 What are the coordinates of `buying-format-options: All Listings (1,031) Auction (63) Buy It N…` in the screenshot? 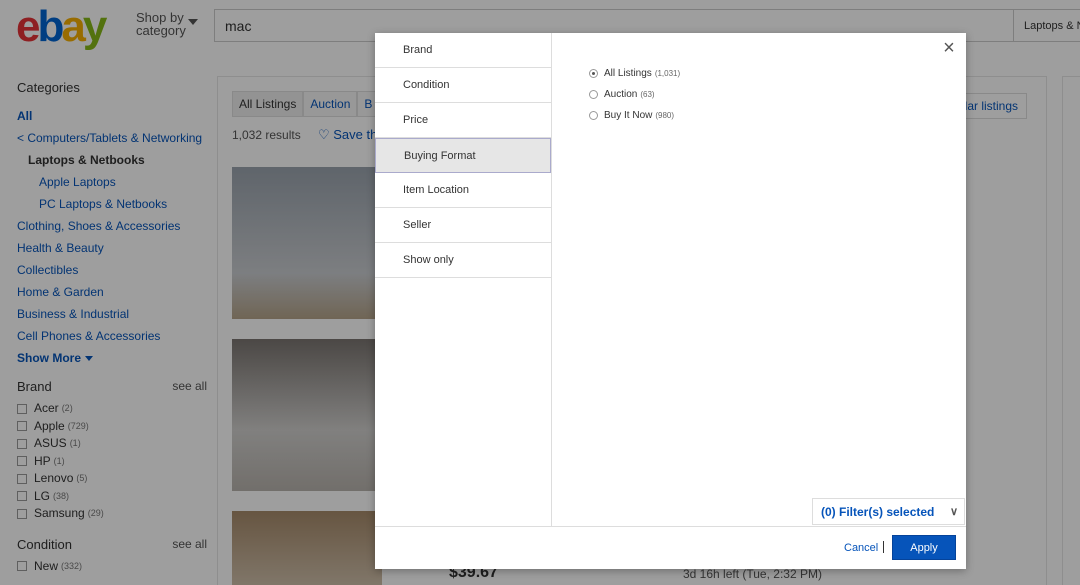 It's located at (634, 94).